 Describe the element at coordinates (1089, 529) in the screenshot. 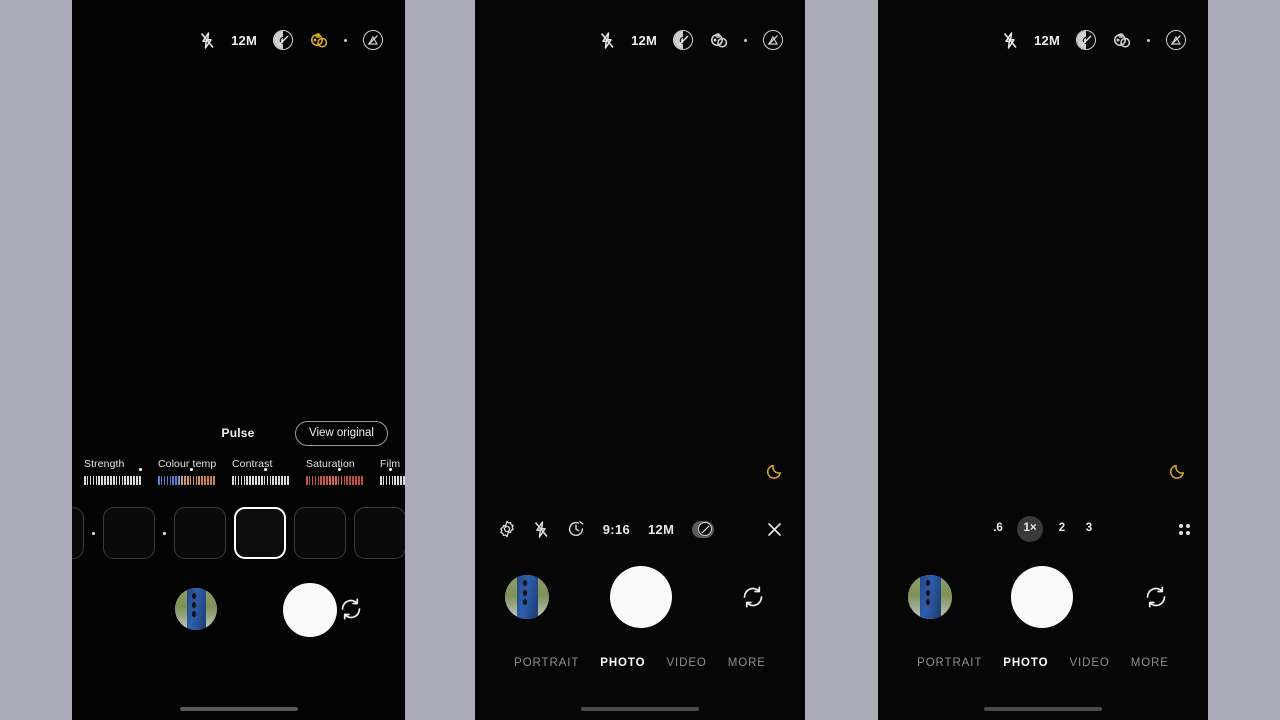

I see `zoom-level-3: 3` at that location.